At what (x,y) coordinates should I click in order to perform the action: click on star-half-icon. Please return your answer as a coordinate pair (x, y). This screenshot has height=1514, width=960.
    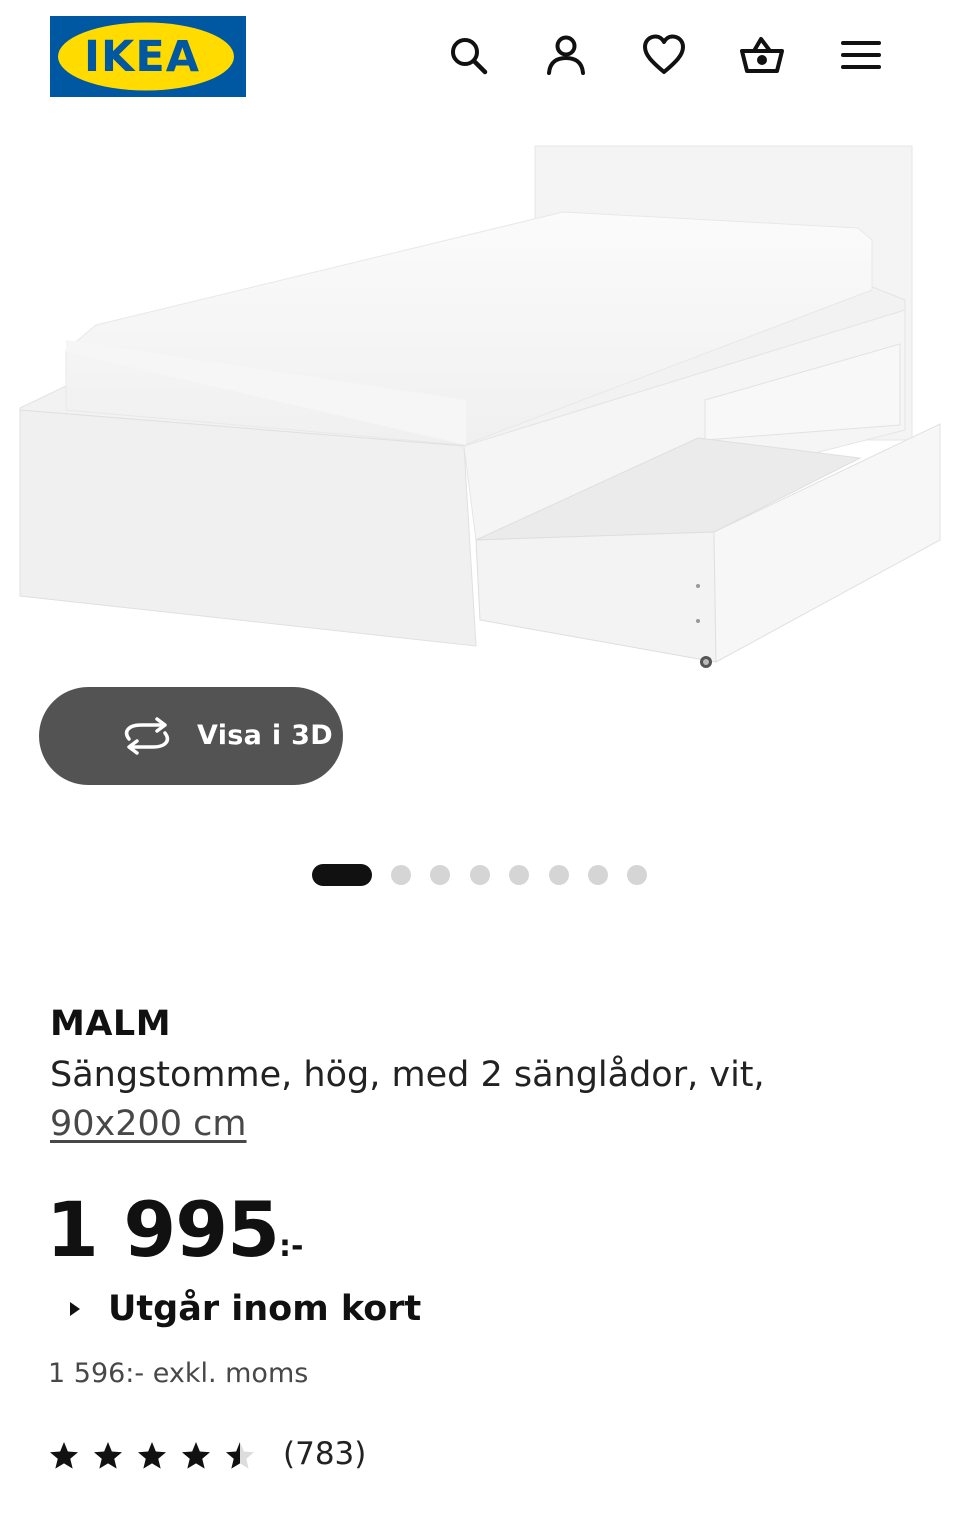
    Looking at the image, I should click on (240, 1455).